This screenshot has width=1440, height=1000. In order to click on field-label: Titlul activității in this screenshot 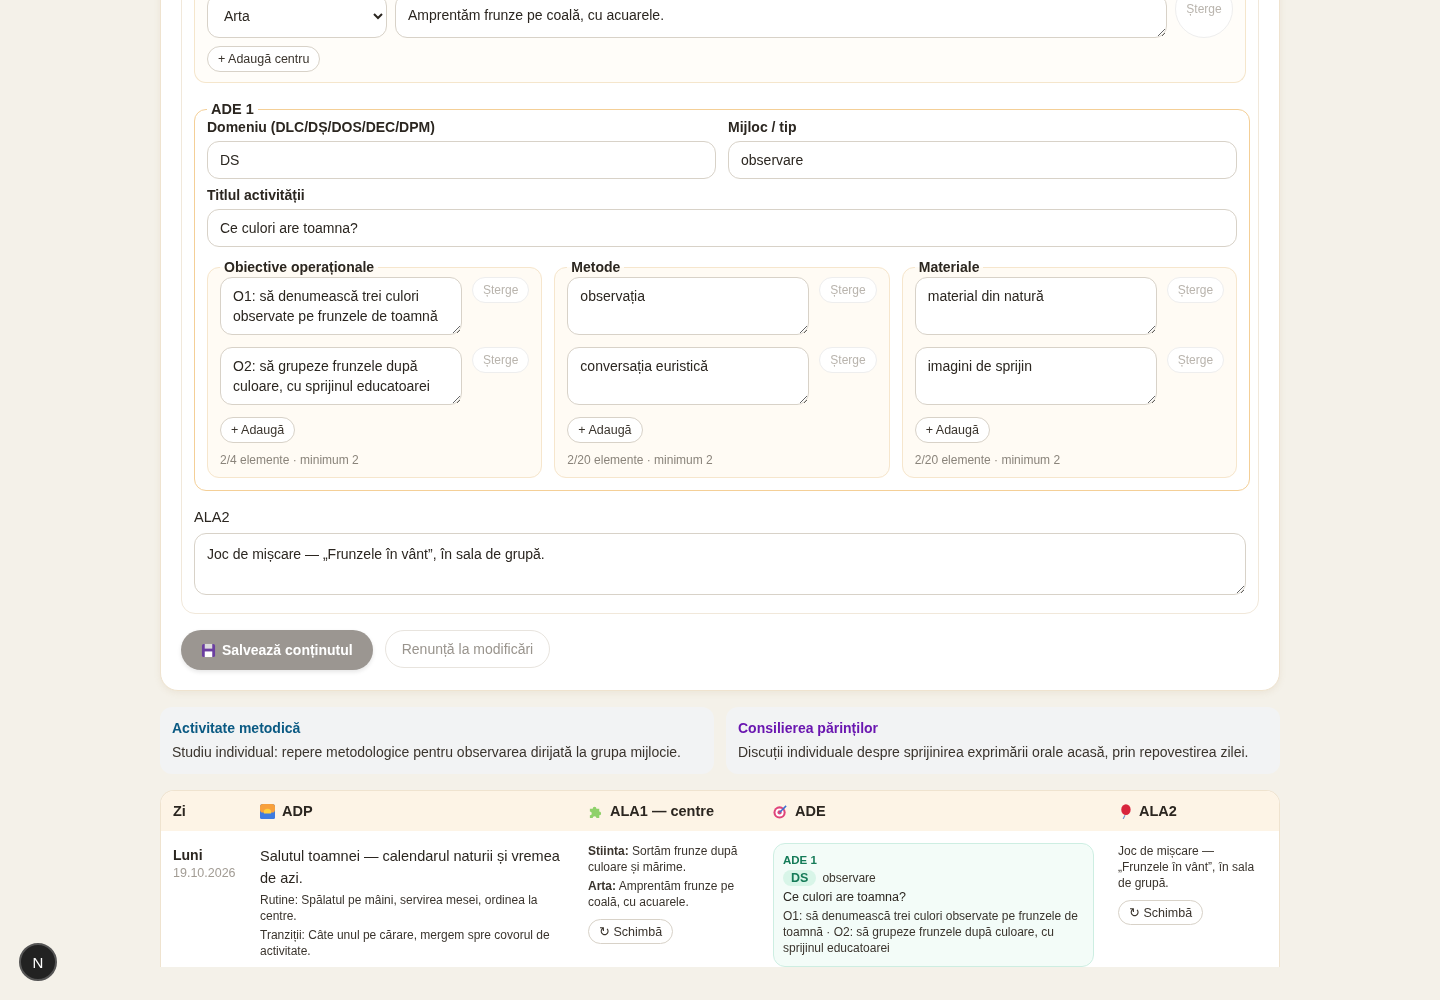, I will do `click(256, 195)`.